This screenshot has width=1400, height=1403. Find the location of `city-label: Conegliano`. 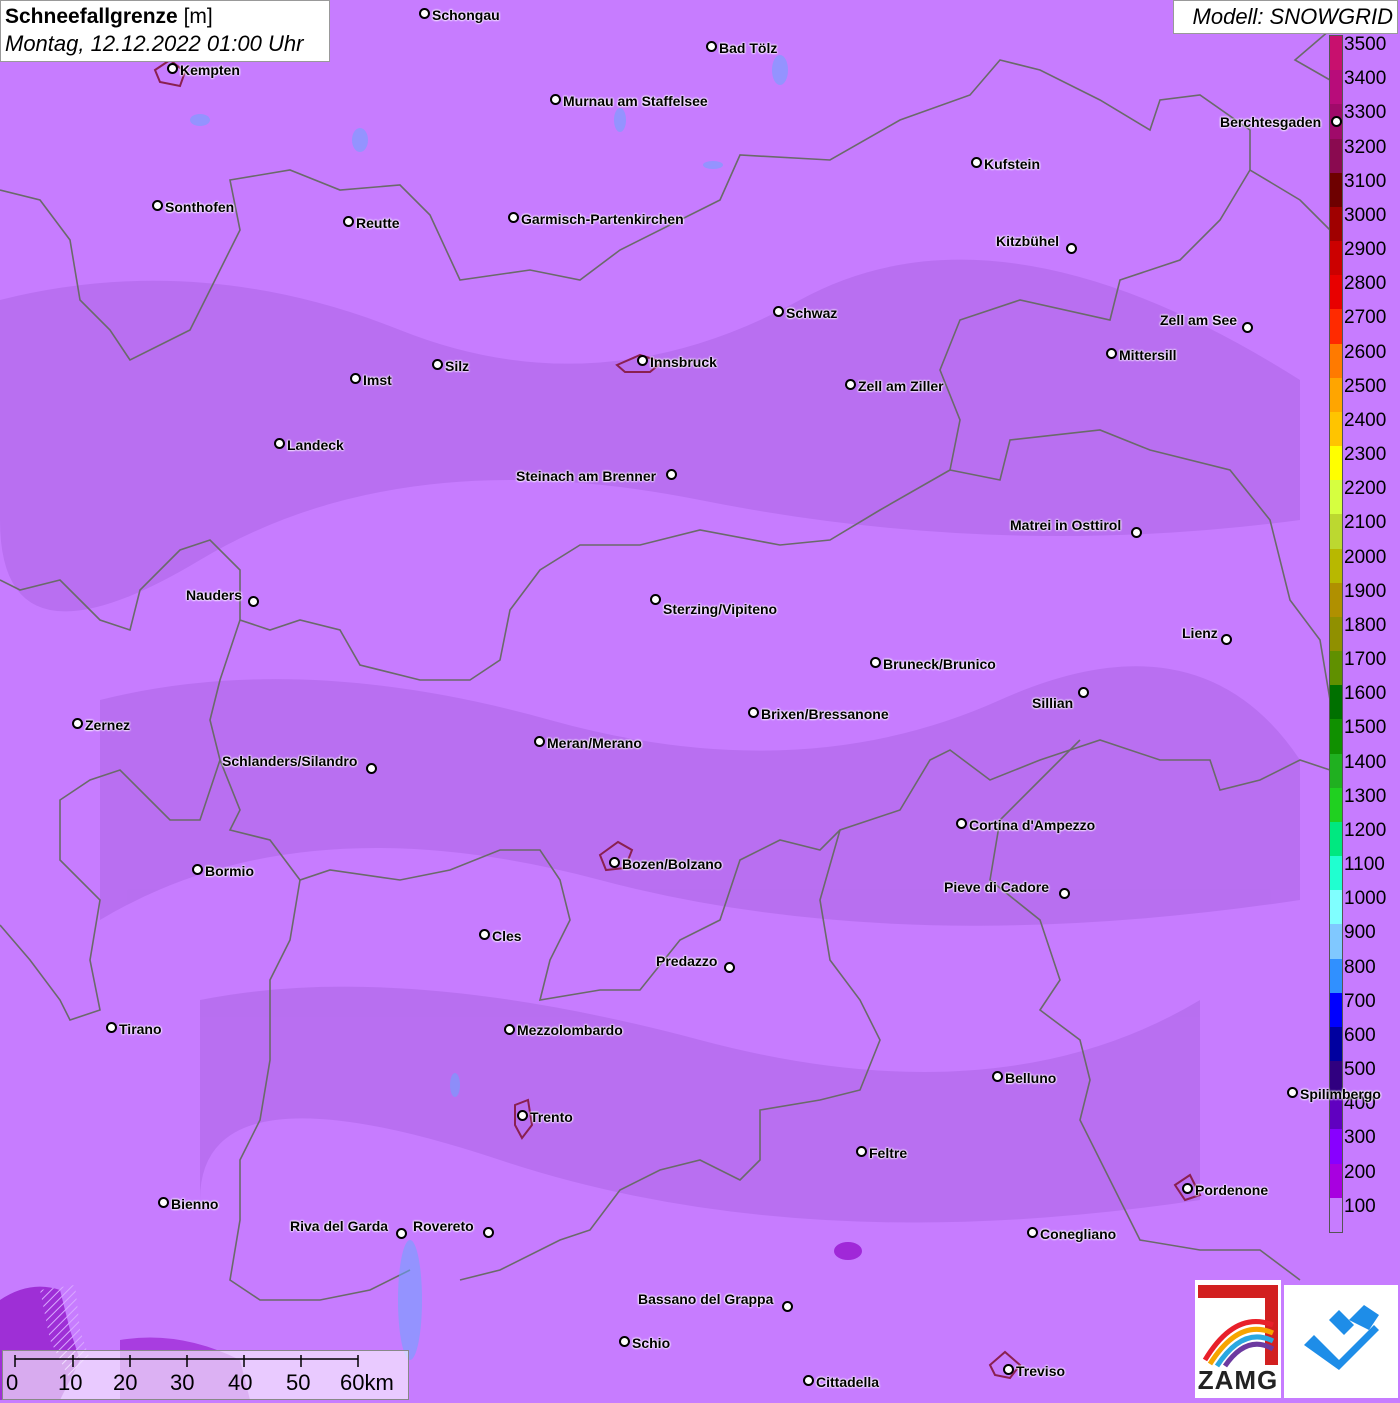

city-label: Conegliano is located at coordinates (1078, 1234).